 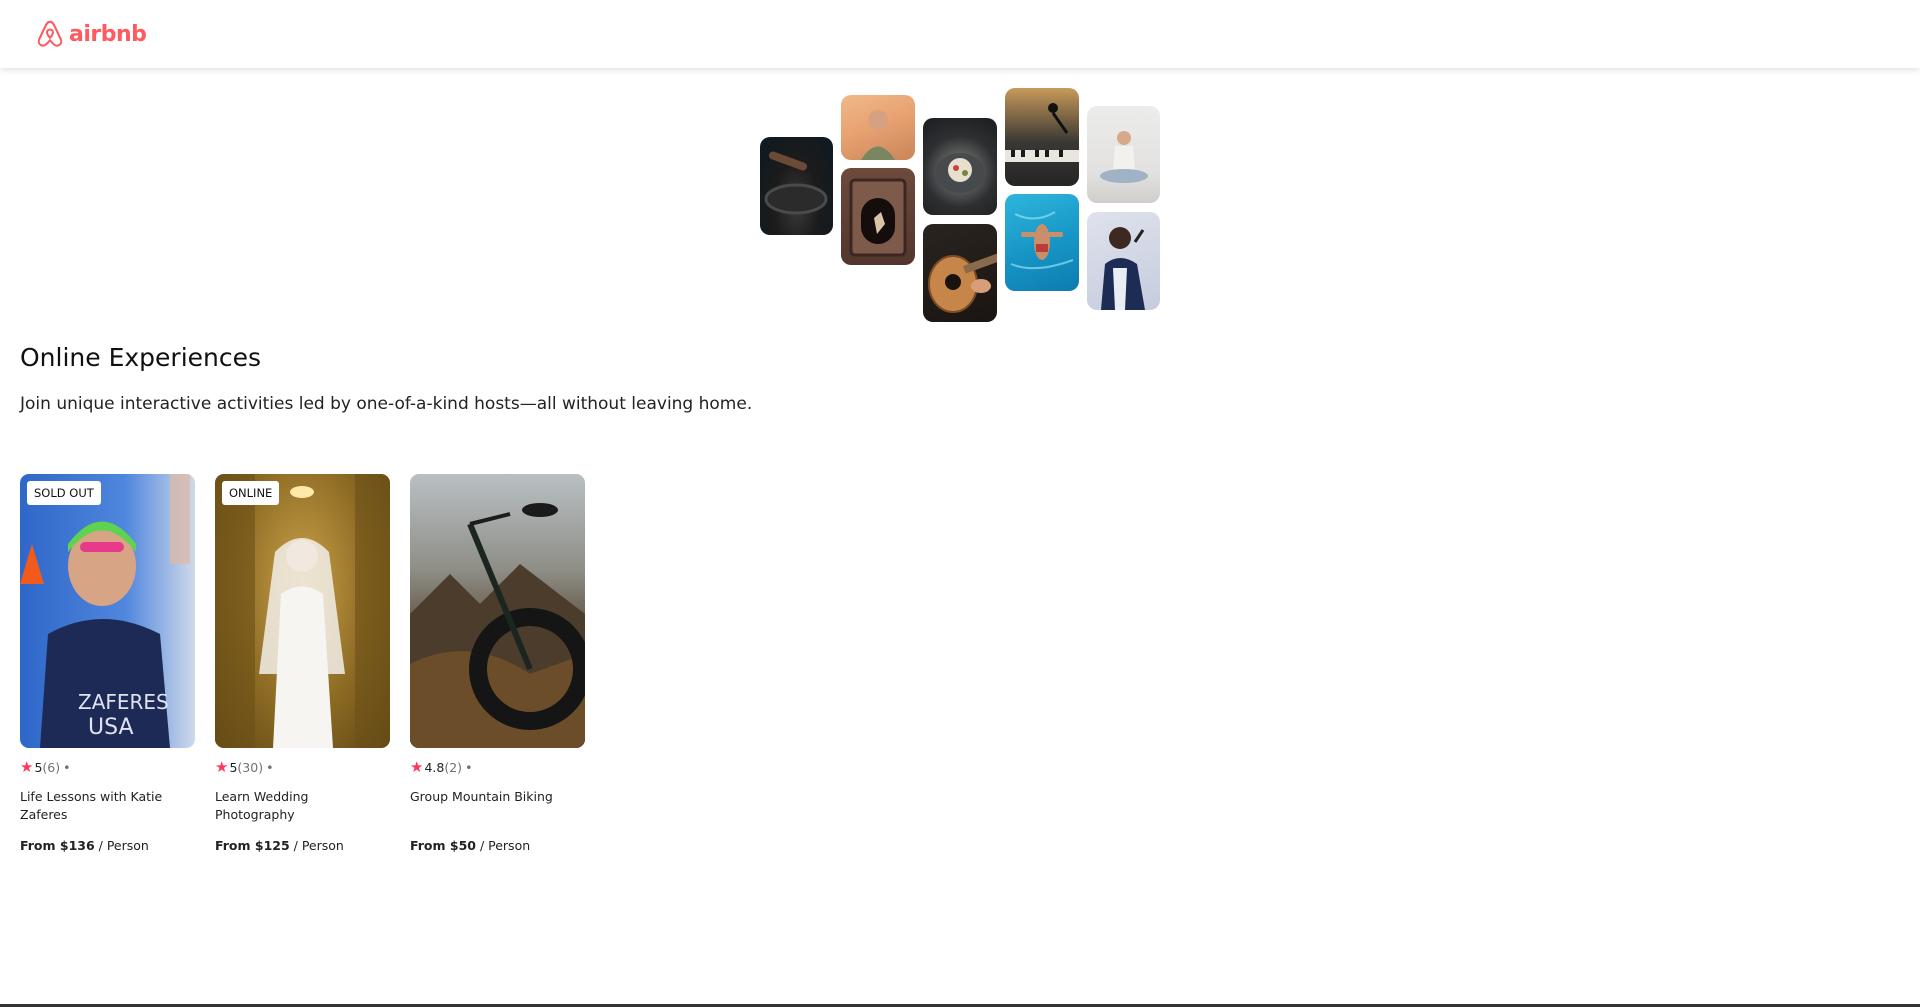 I want to click on cooking-pan-photo, so click(x=796, y=186).